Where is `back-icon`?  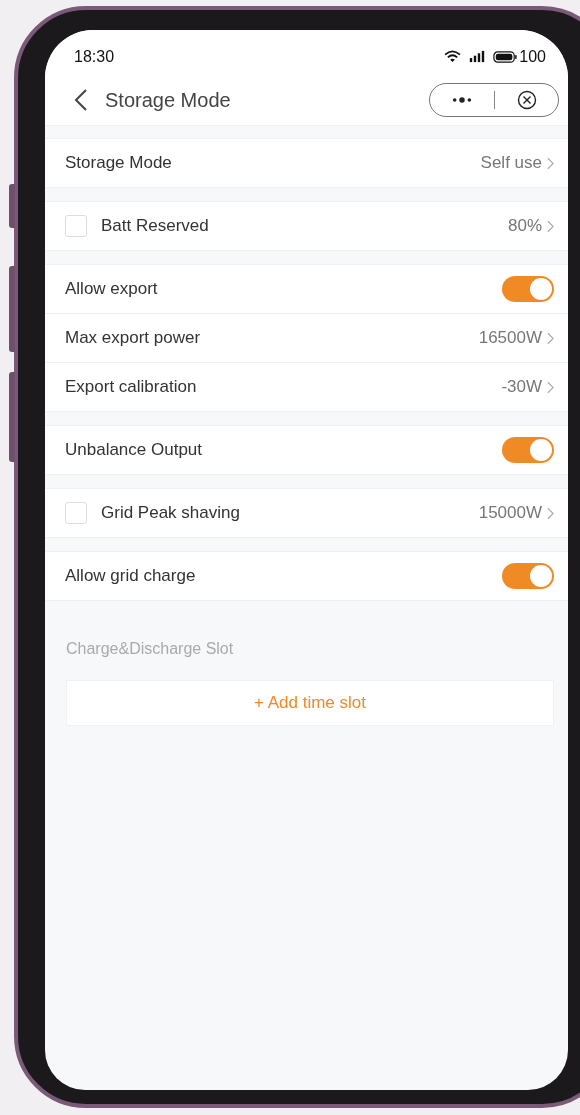
back-icon is located at coordinates (81, 100).